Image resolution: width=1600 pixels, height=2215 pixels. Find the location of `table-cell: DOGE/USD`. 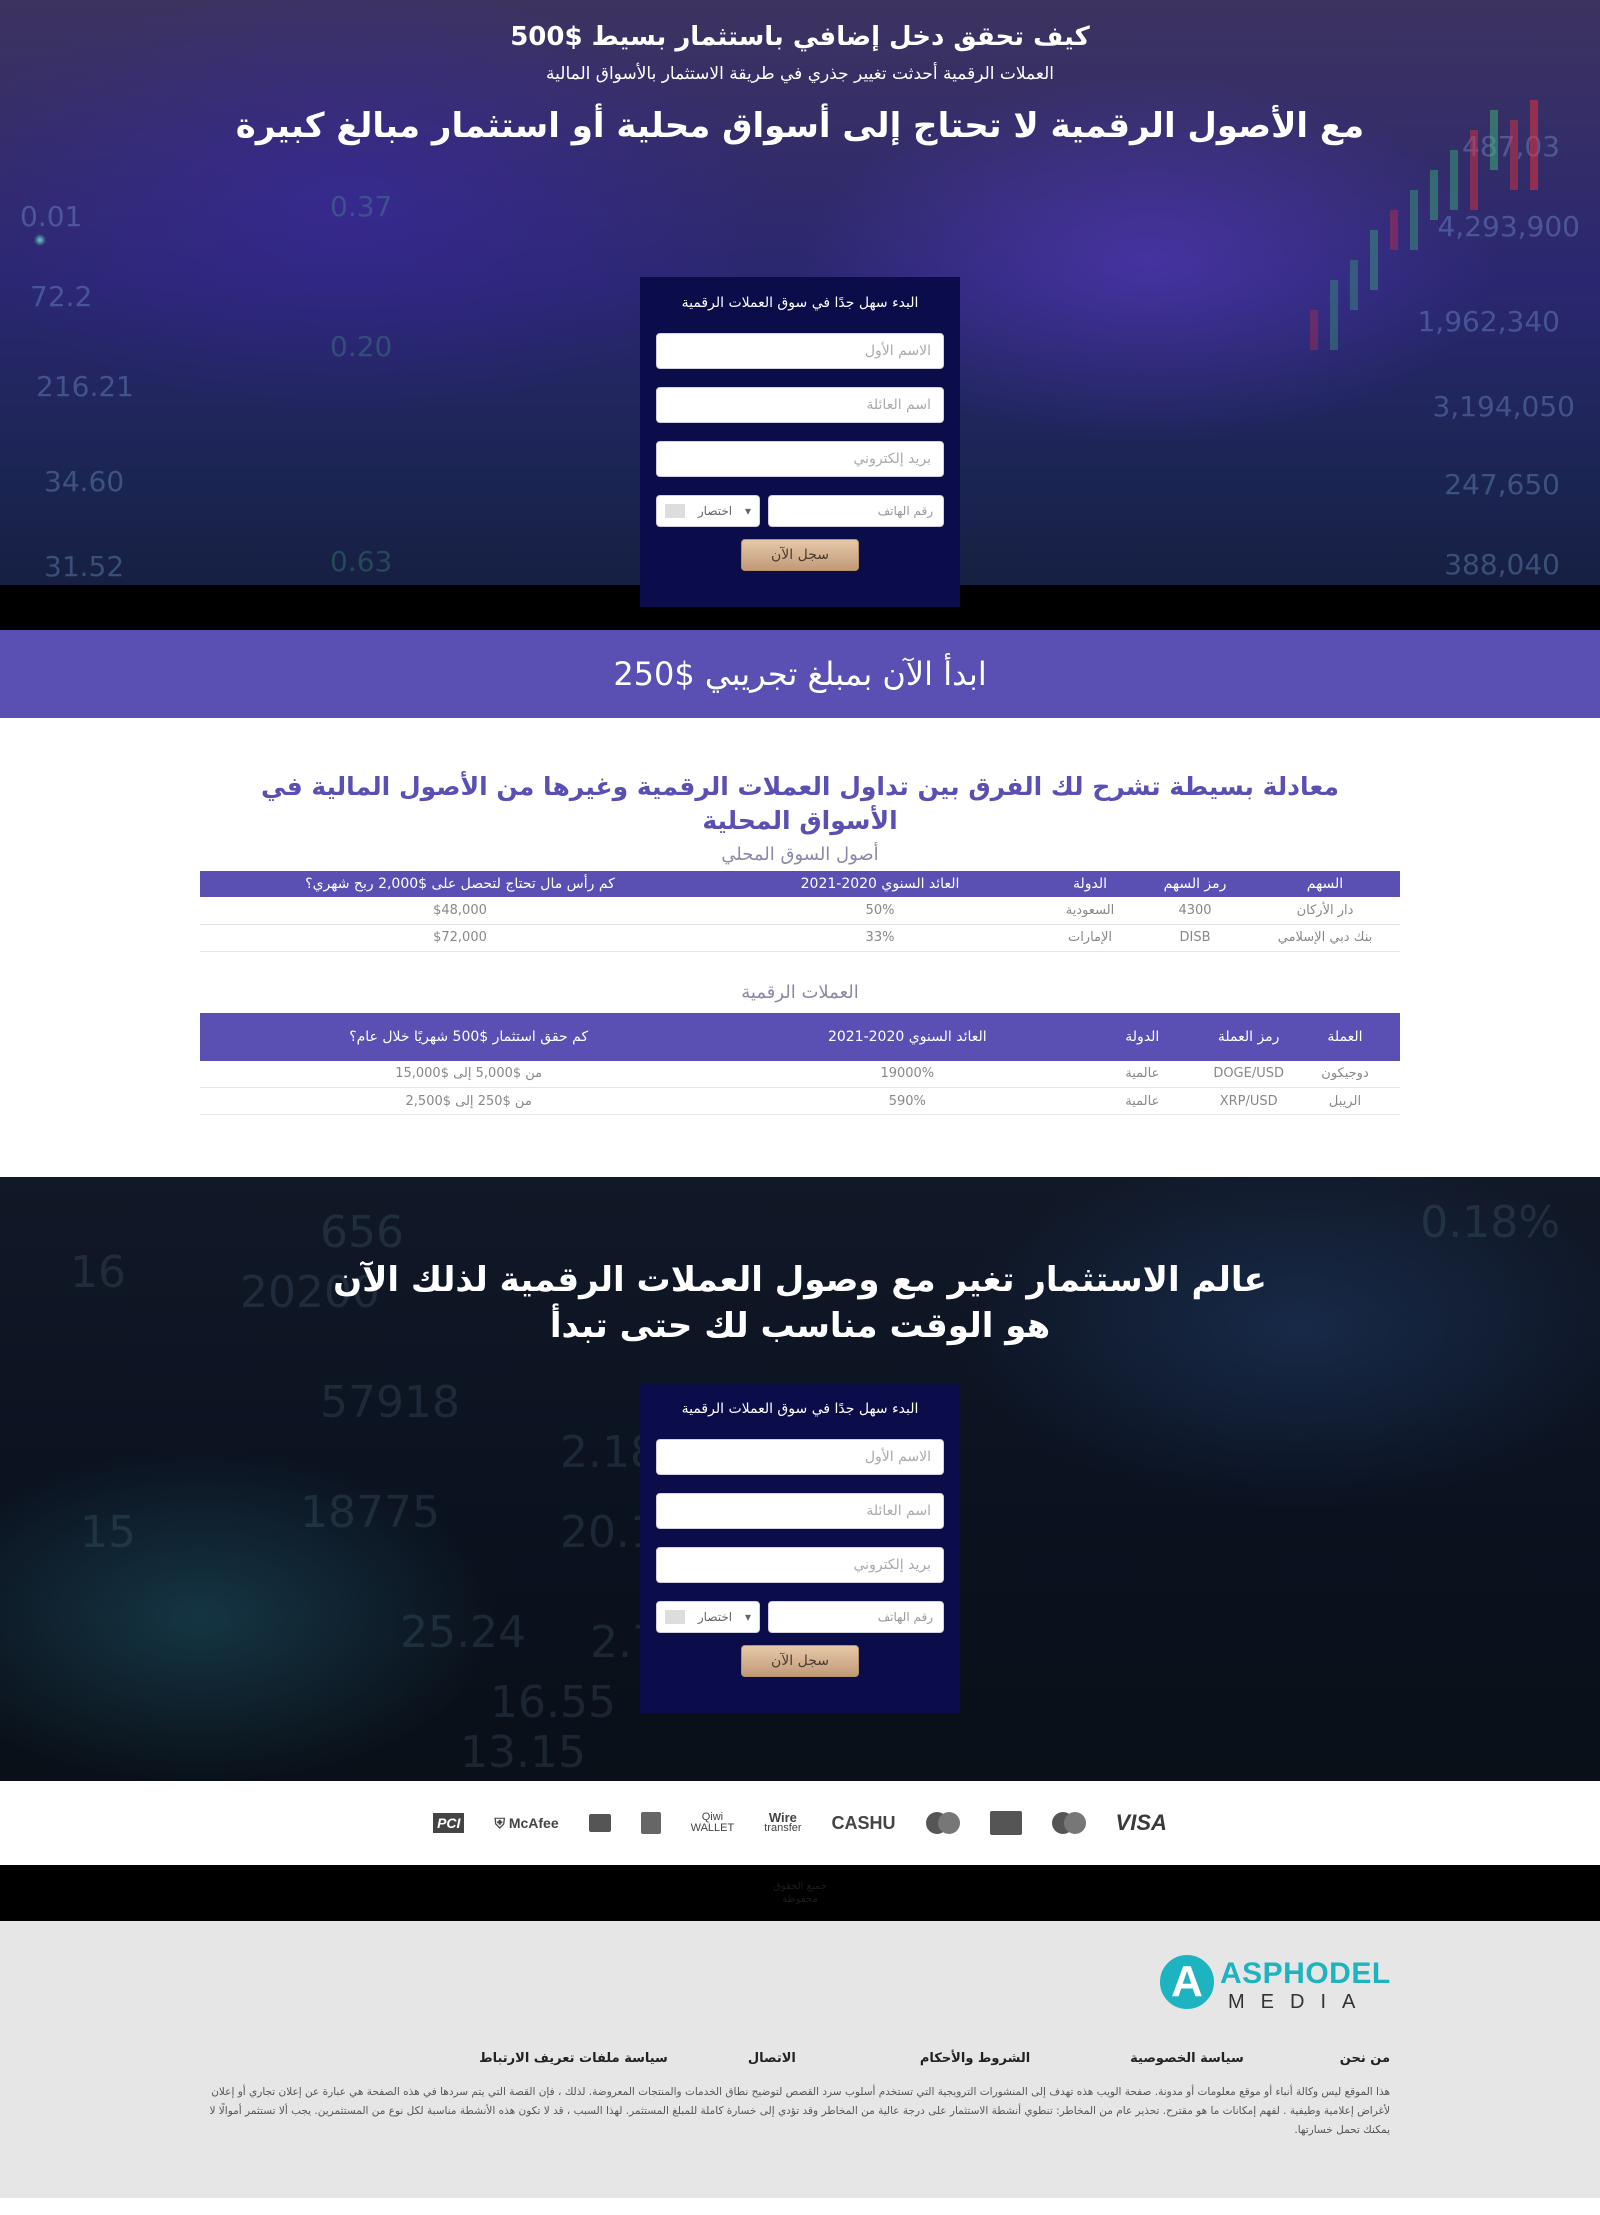

table-cell: DOGE/USD is located at coordinates (1248, 1074).